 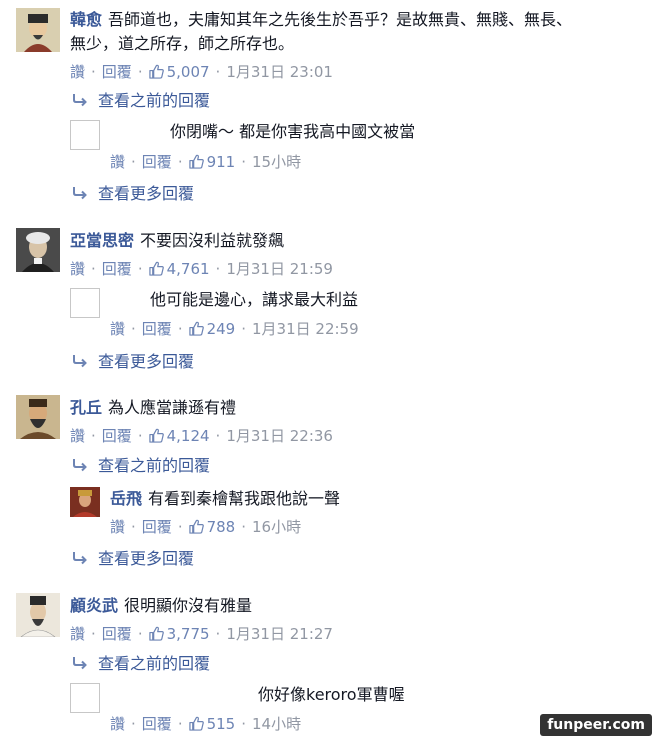 What do you see at coordinates (254, 299) in the screenshot?
I see `reply-text: 他可能是邊心，講求最大利益` at bounding box center [254, 299].